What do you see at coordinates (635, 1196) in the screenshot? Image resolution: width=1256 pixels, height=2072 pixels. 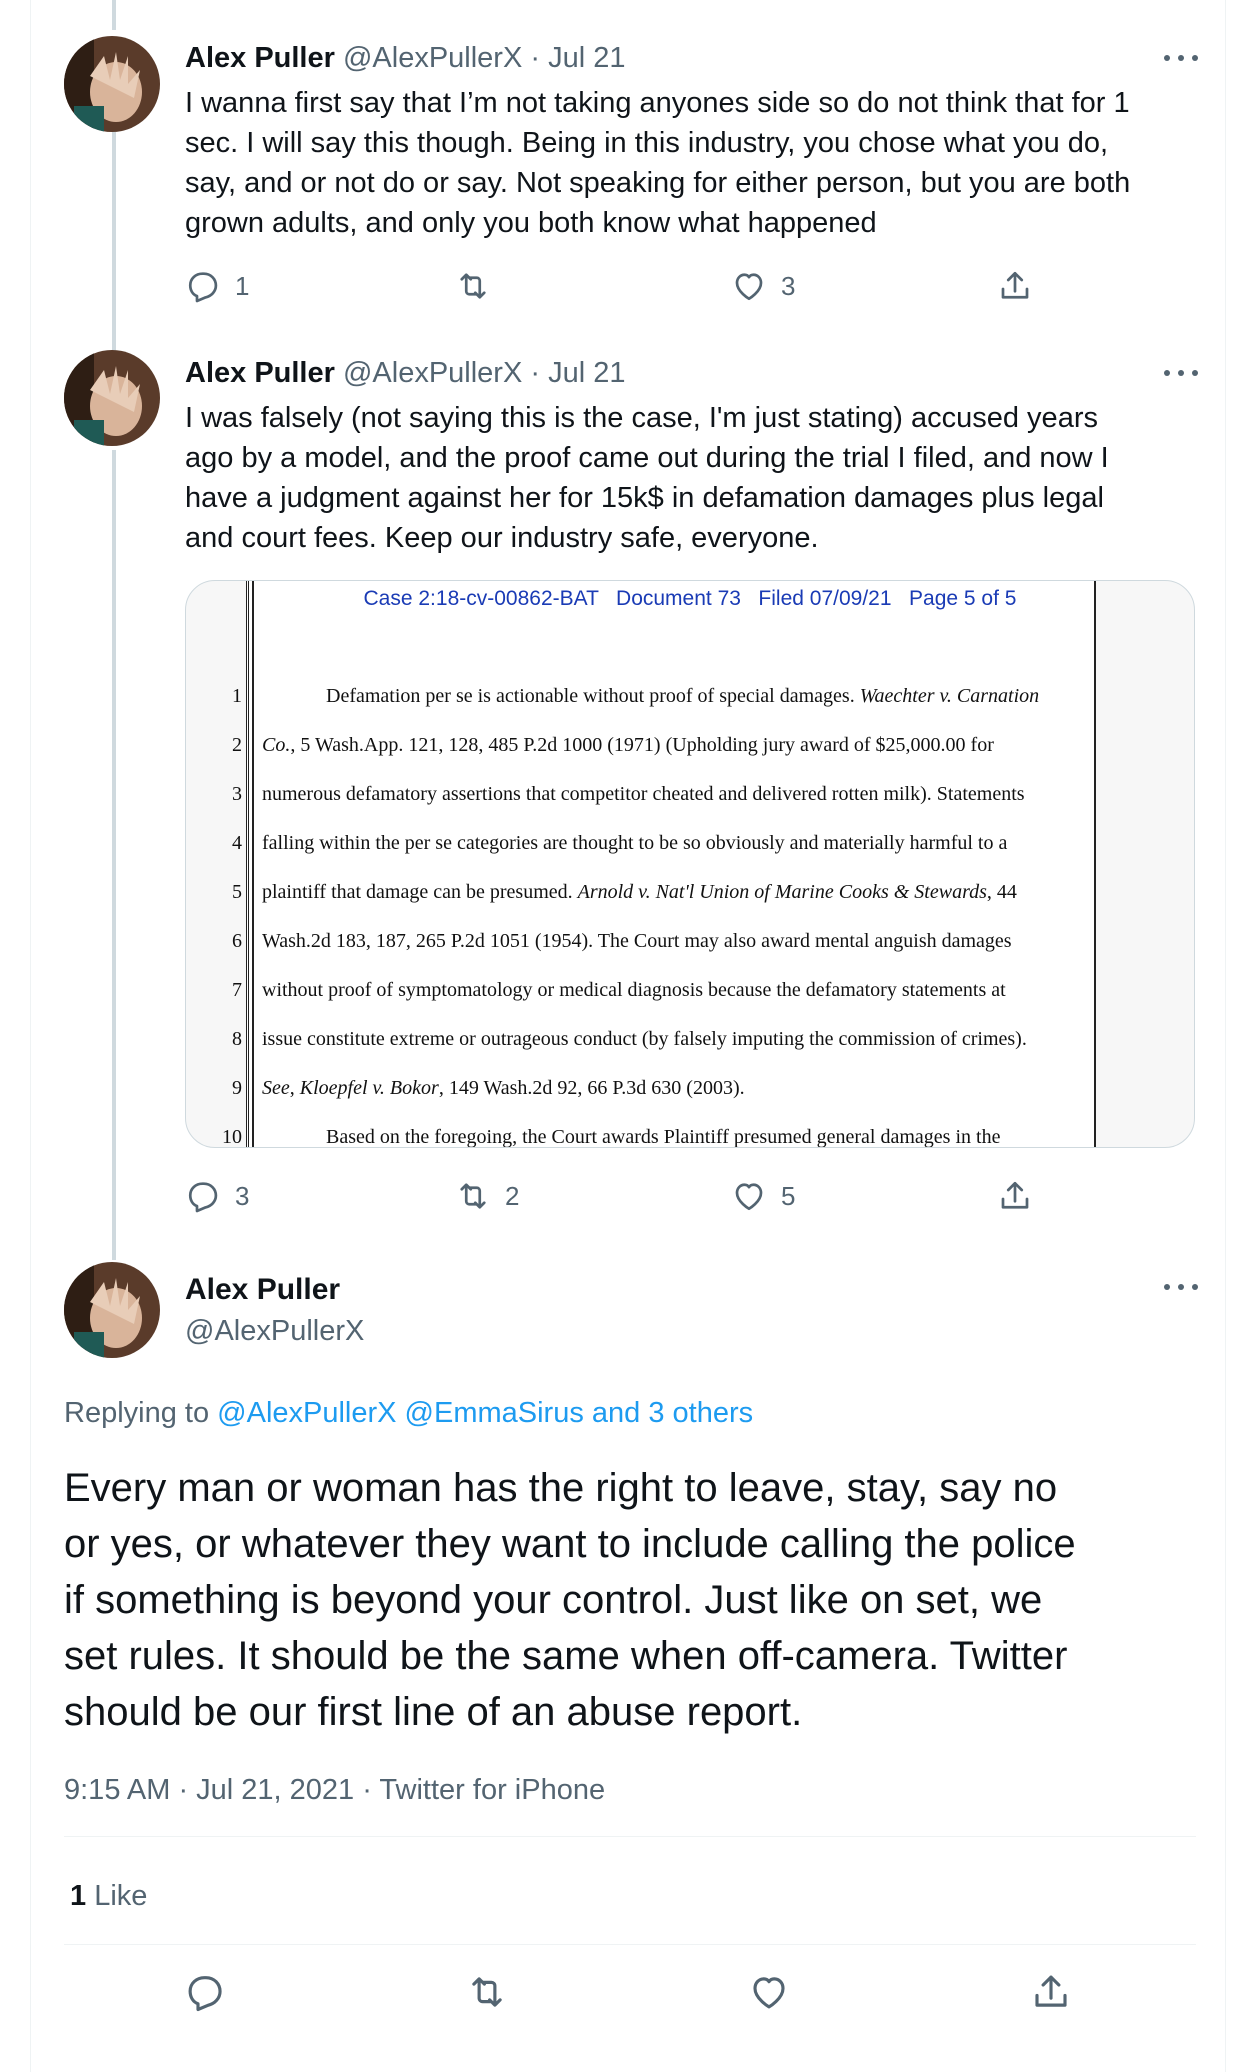 I see `tweet-actions: 3 2 5` at bounding box center [635, 1196].